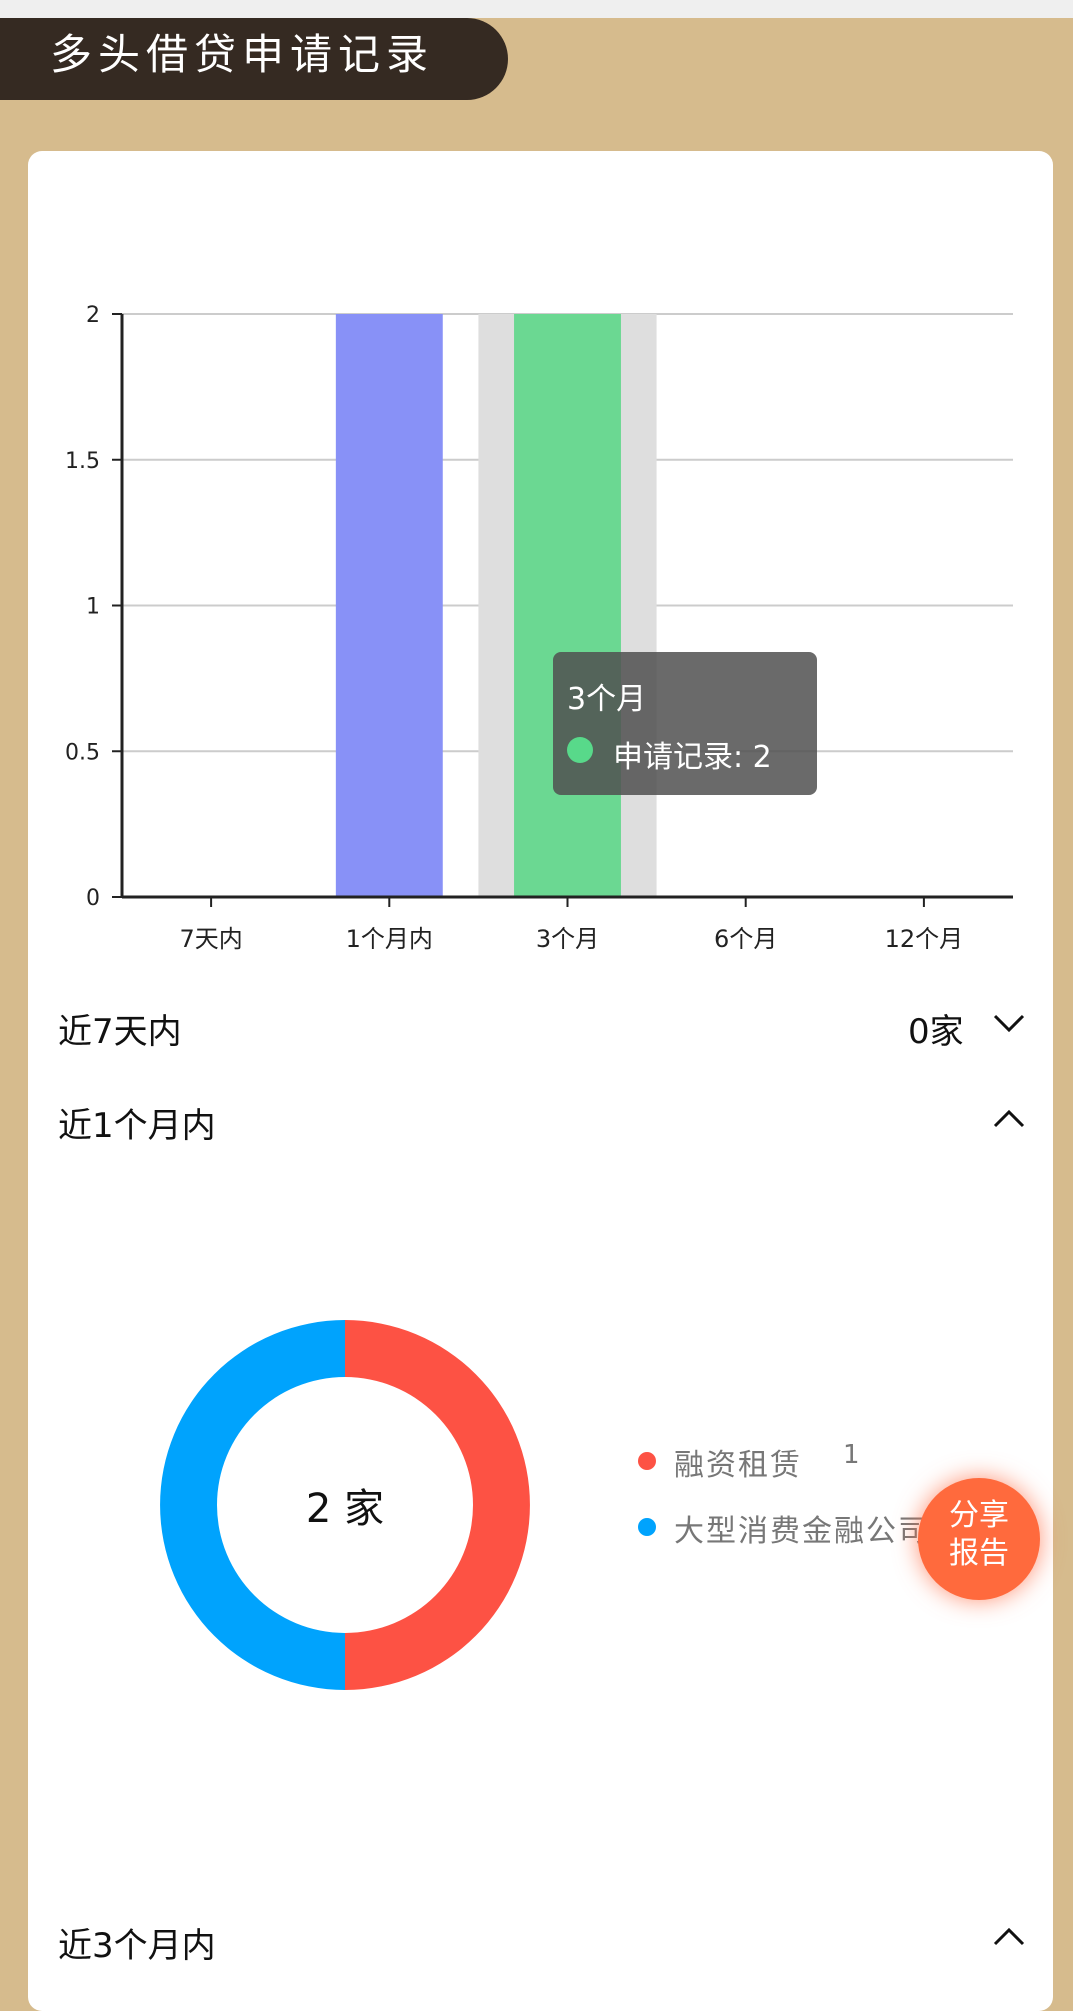 This screenshot has height=2011, width=1073. What do you see at coordinates (673, 757) in the screenshot?
I see `tooltip-series-label: 申请记录` at bounding box center [673, 757].